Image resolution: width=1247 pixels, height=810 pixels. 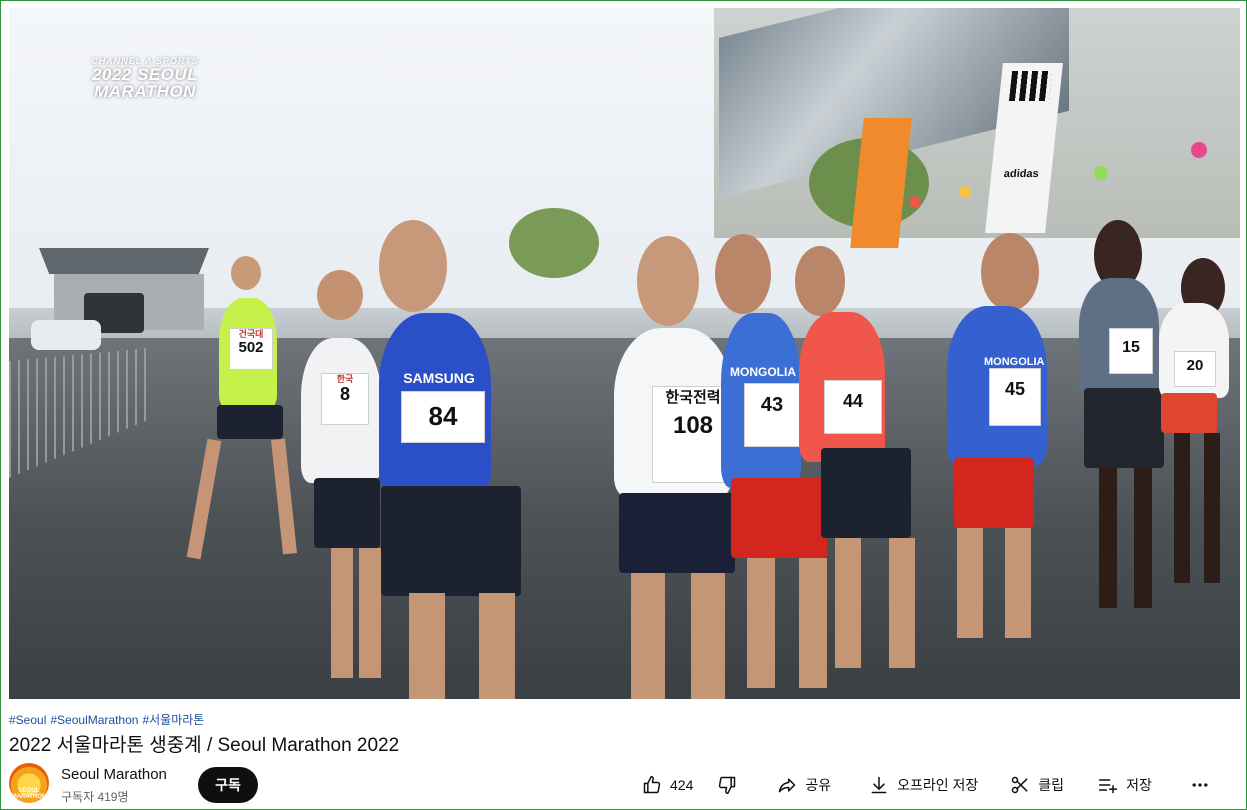 I want to click on adidas-logo-icon, so click(x=1030, y=86).